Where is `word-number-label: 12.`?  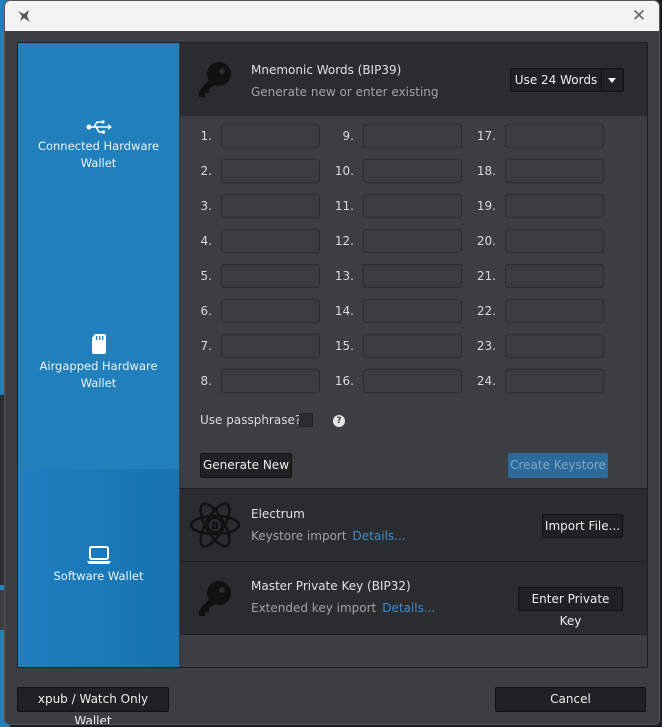 word-number-label: 12. is located at coordinates (344, 241).